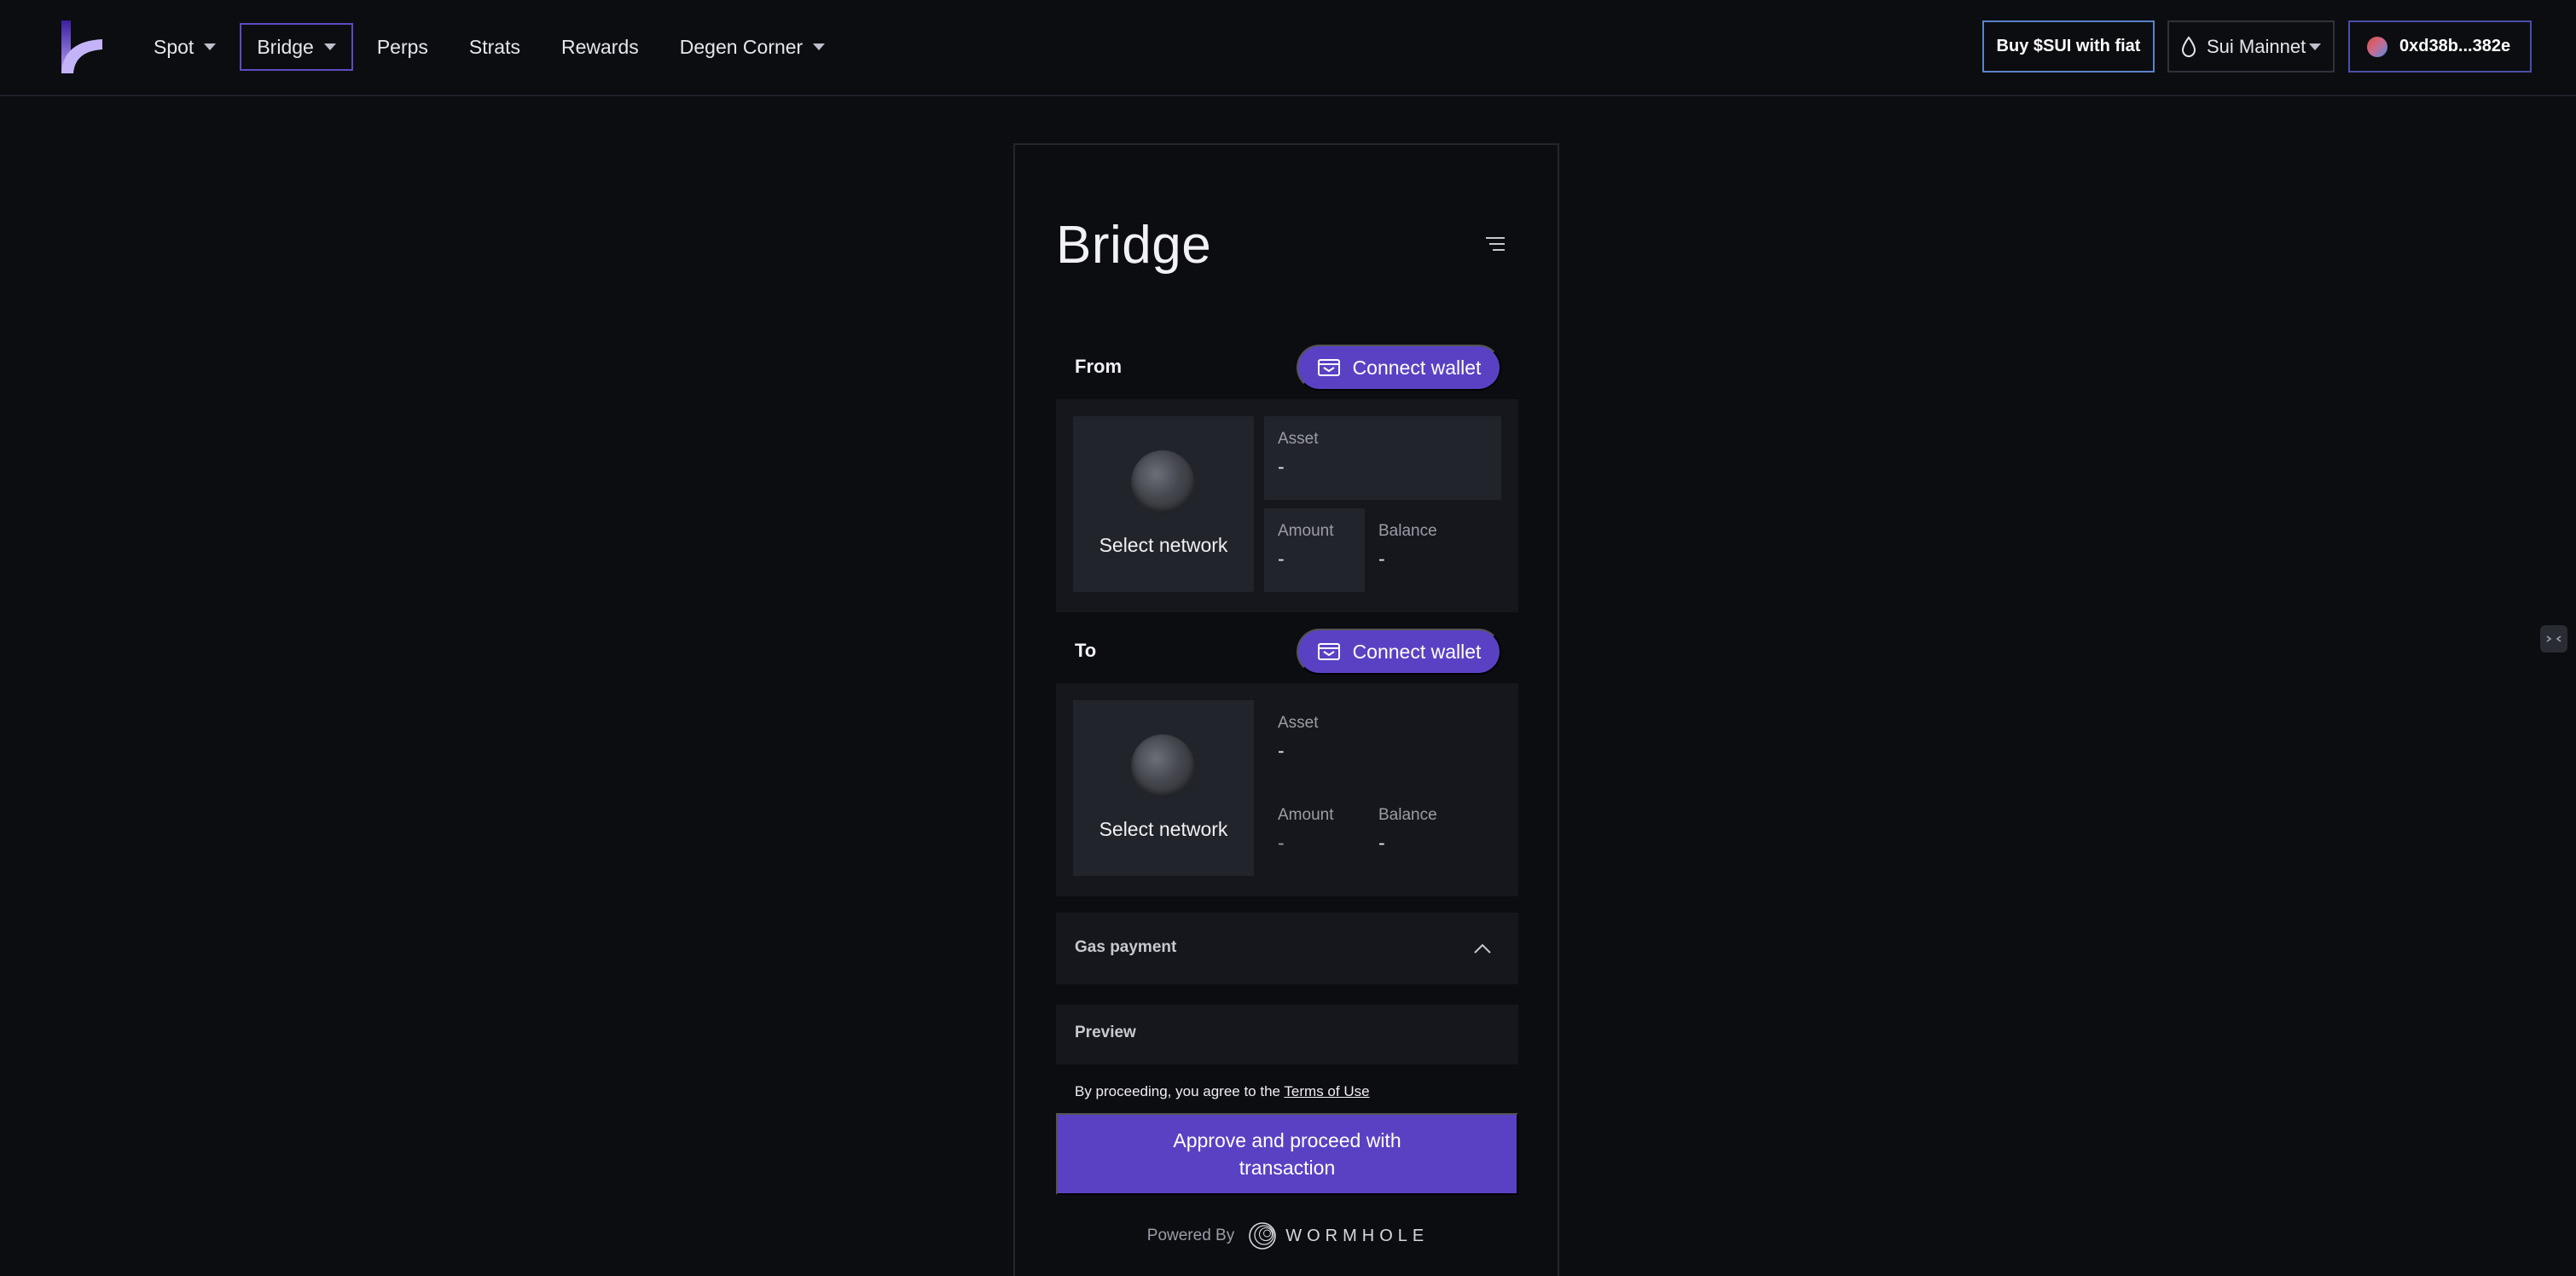  Describe the element at coordinates (1382, 458) in the screenshot. I see `from-asset-selector: Asset -` at that location.